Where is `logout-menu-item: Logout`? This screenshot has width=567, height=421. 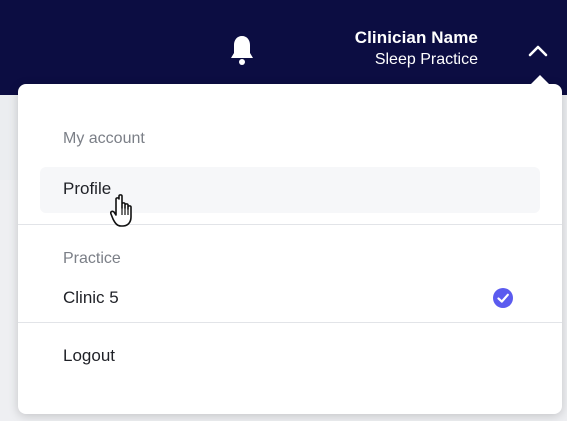
logout-menu-item: Logout is located at coordinates (89, 356).